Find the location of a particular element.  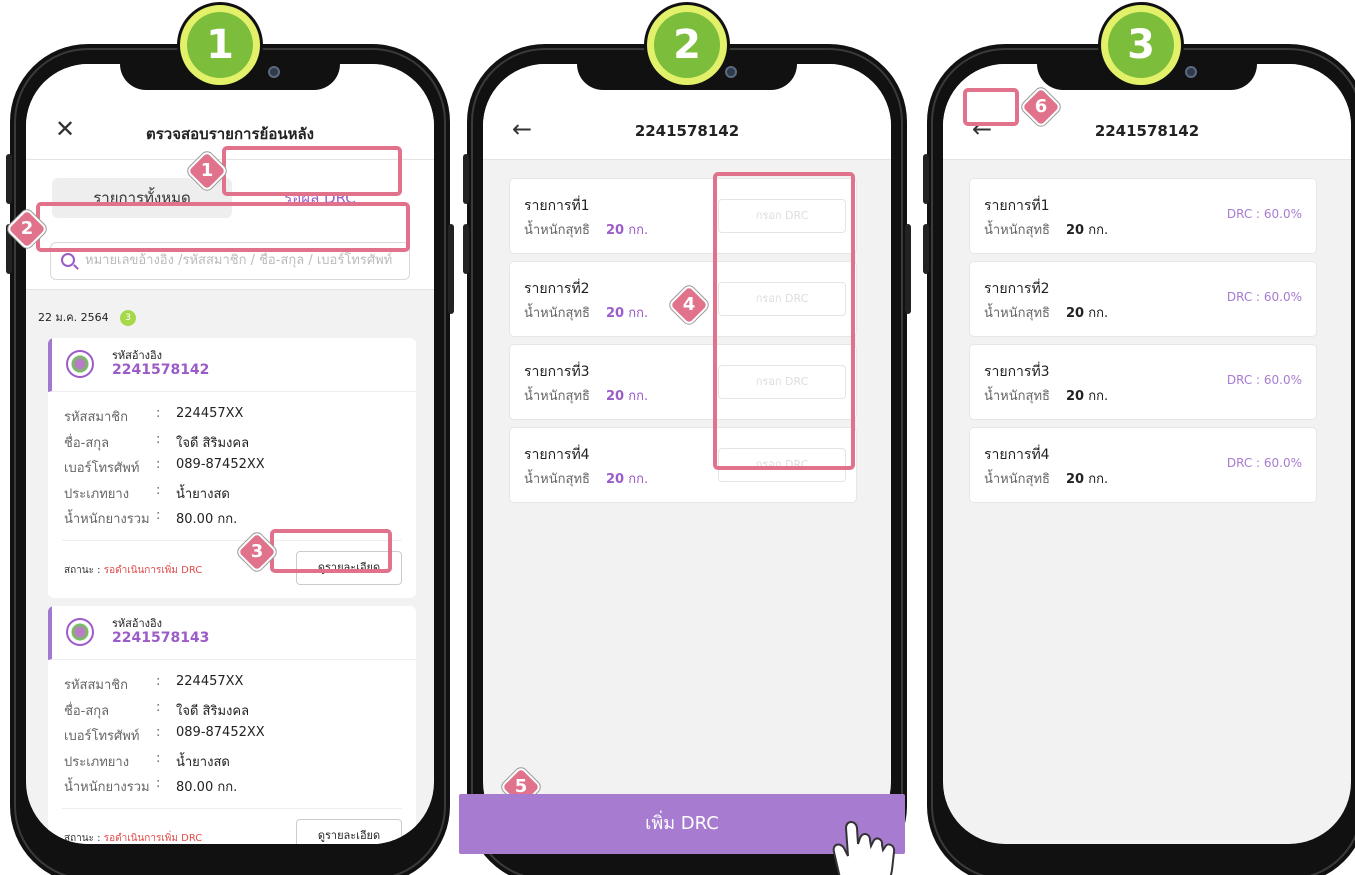

record-header: รหัสอ้างอิง 2241578142 is located at coordinates (232, 365).